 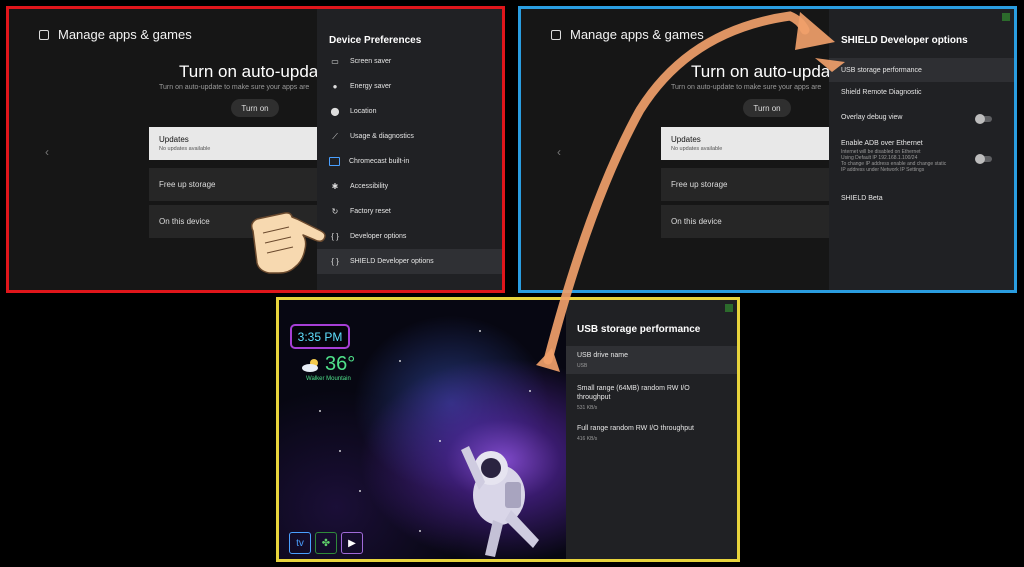 I want to click on menu-item-location: ⬤ Location, so click(x=409, y=111).